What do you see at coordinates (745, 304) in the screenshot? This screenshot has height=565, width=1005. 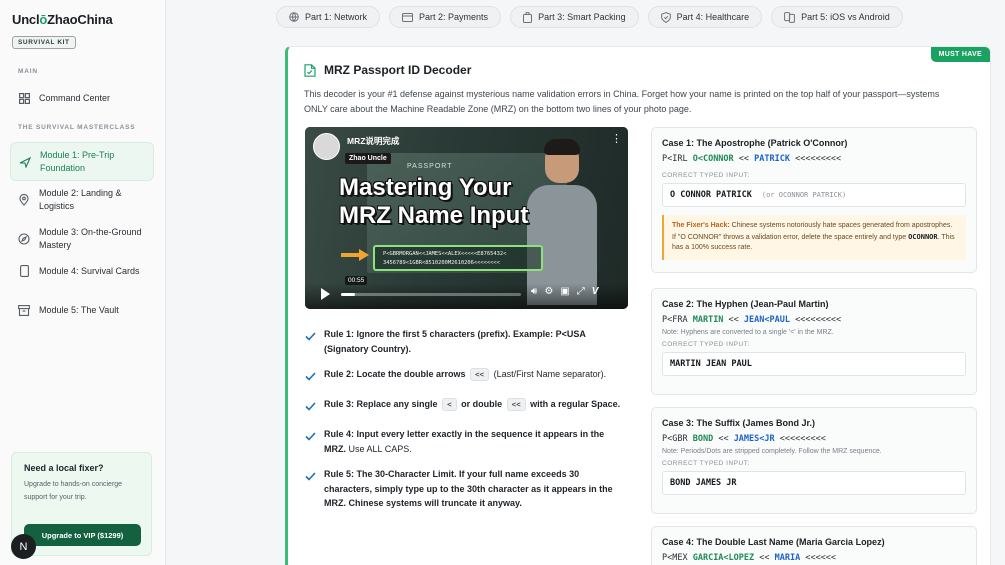 I see `case-title: Case 2: The Hyphen (Jean-Paul Martin)` at bounding box center [745, 304].